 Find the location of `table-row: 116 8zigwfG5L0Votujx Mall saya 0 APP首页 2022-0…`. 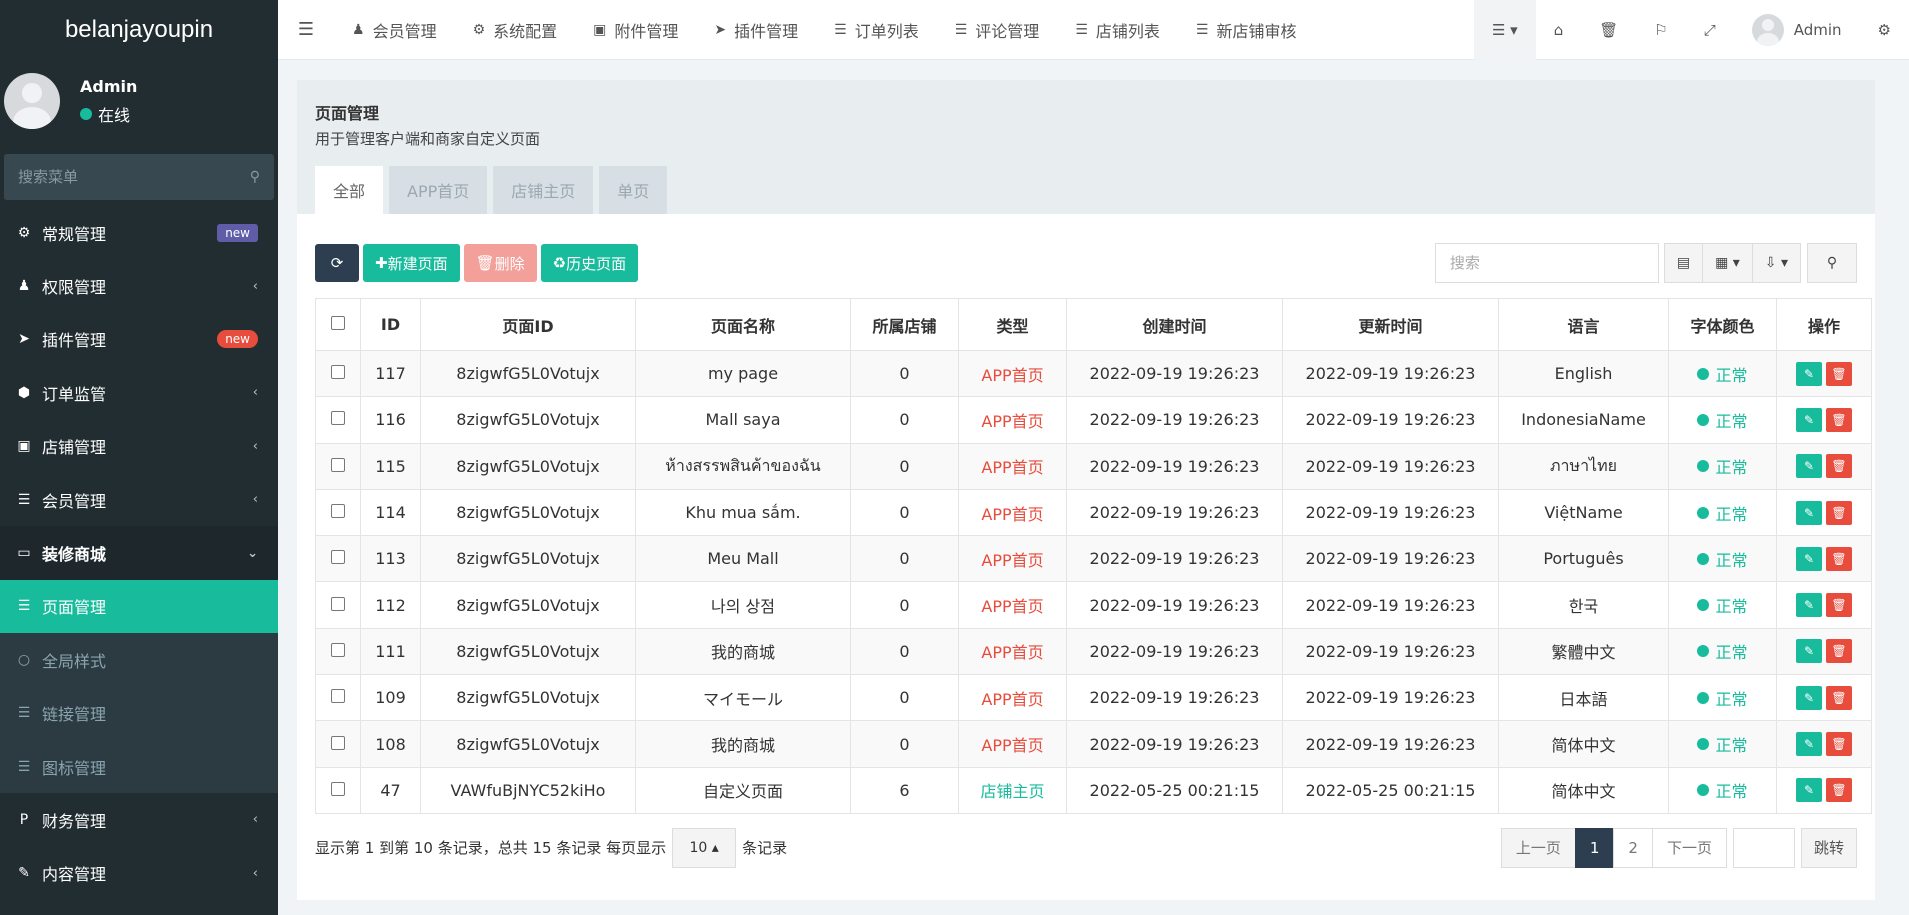

table-row: 116 8zigwfG5L0Votujx Mall saya 0 APP首页 2022-0… is located at coordinates (1093, 420).